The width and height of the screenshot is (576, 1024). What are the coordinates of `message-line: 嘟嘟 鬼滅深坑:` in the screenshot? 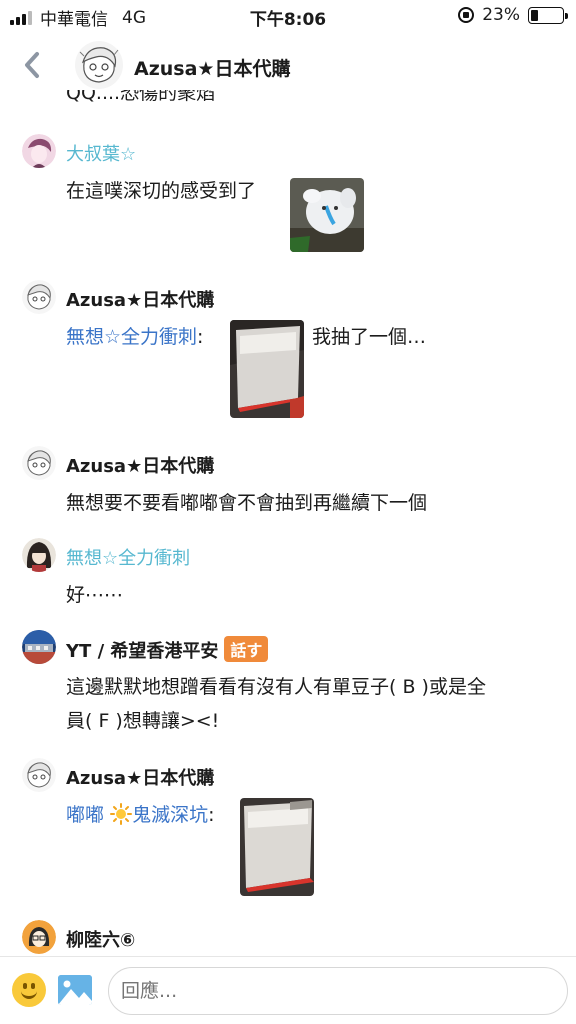 It's located at (166, 815).